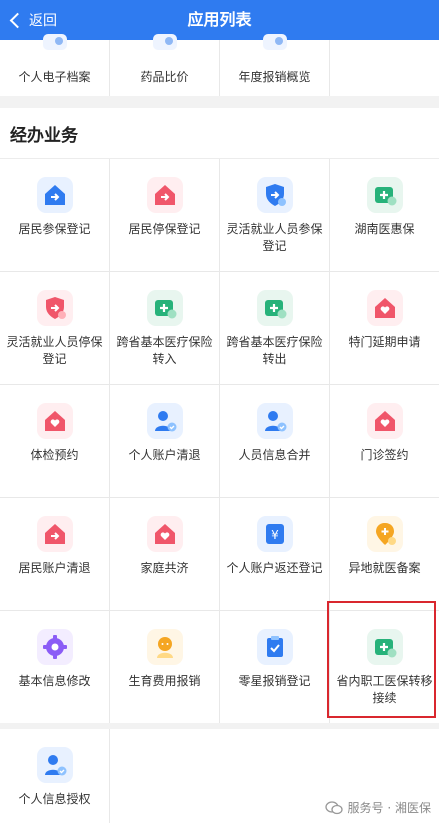  Describe the element at coordinates (164, 647) in the screenshot. I see `baby-icon` at that location.